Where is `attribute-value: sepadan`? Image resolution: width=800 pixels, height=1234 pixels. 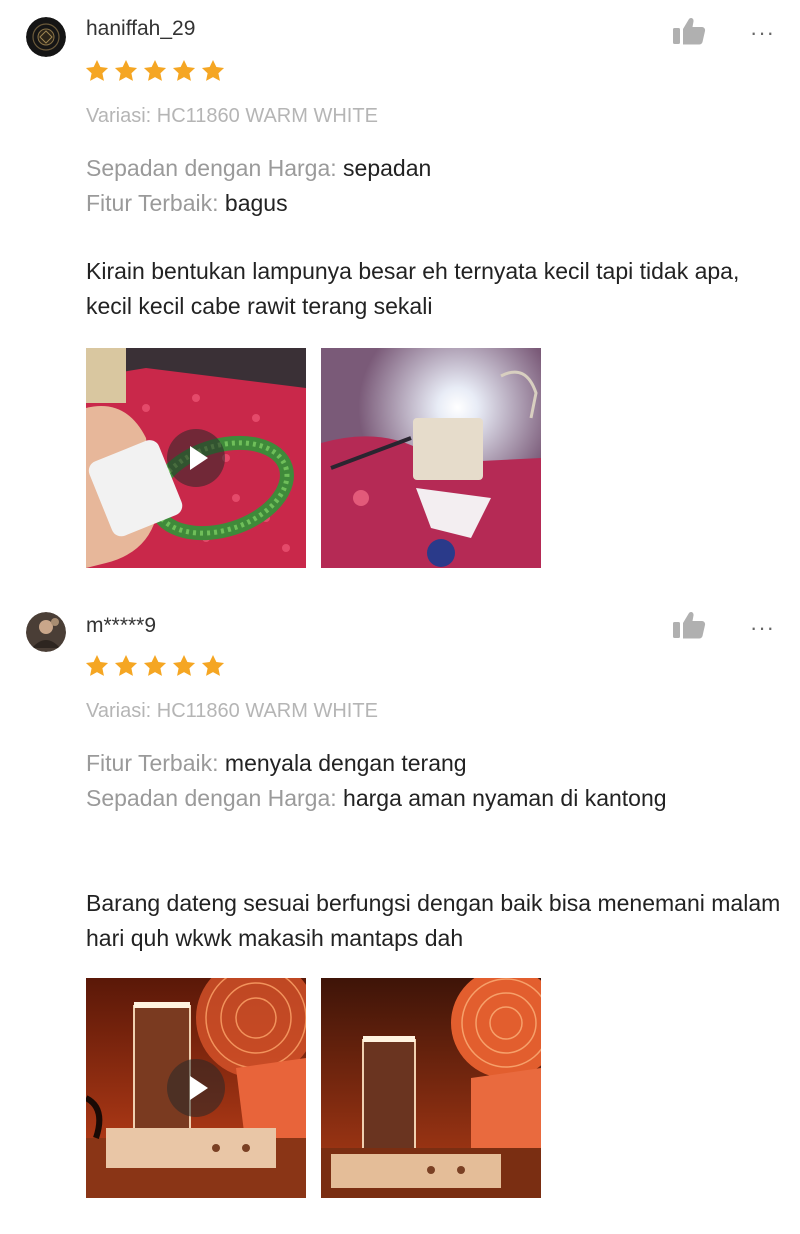
attribute-value: sepadan is located at coordinates (387, 168).